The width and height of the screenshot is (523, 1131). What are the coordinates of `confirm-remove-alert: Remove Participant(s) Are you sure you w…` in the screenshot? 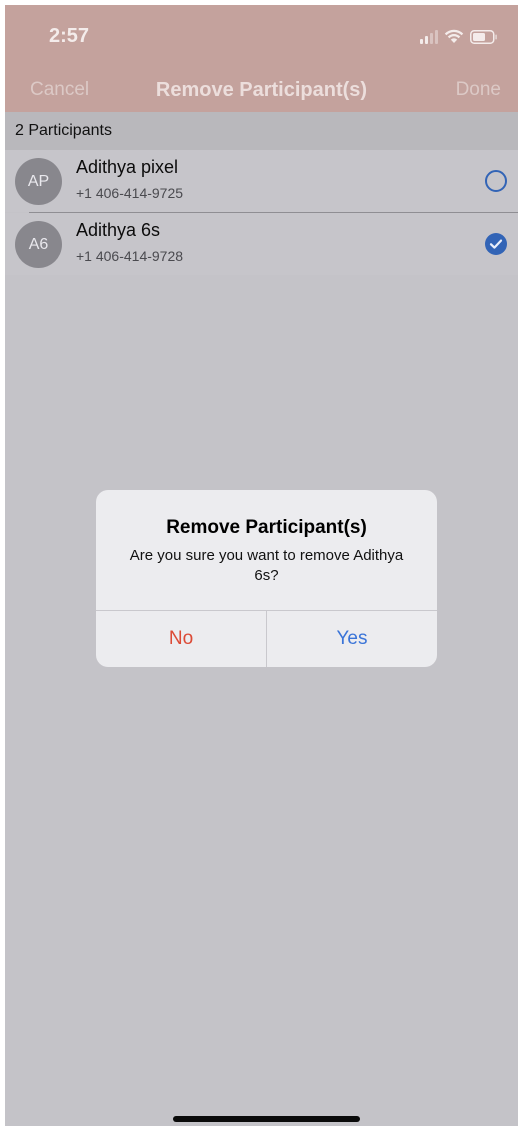 It's located at (266, 578).